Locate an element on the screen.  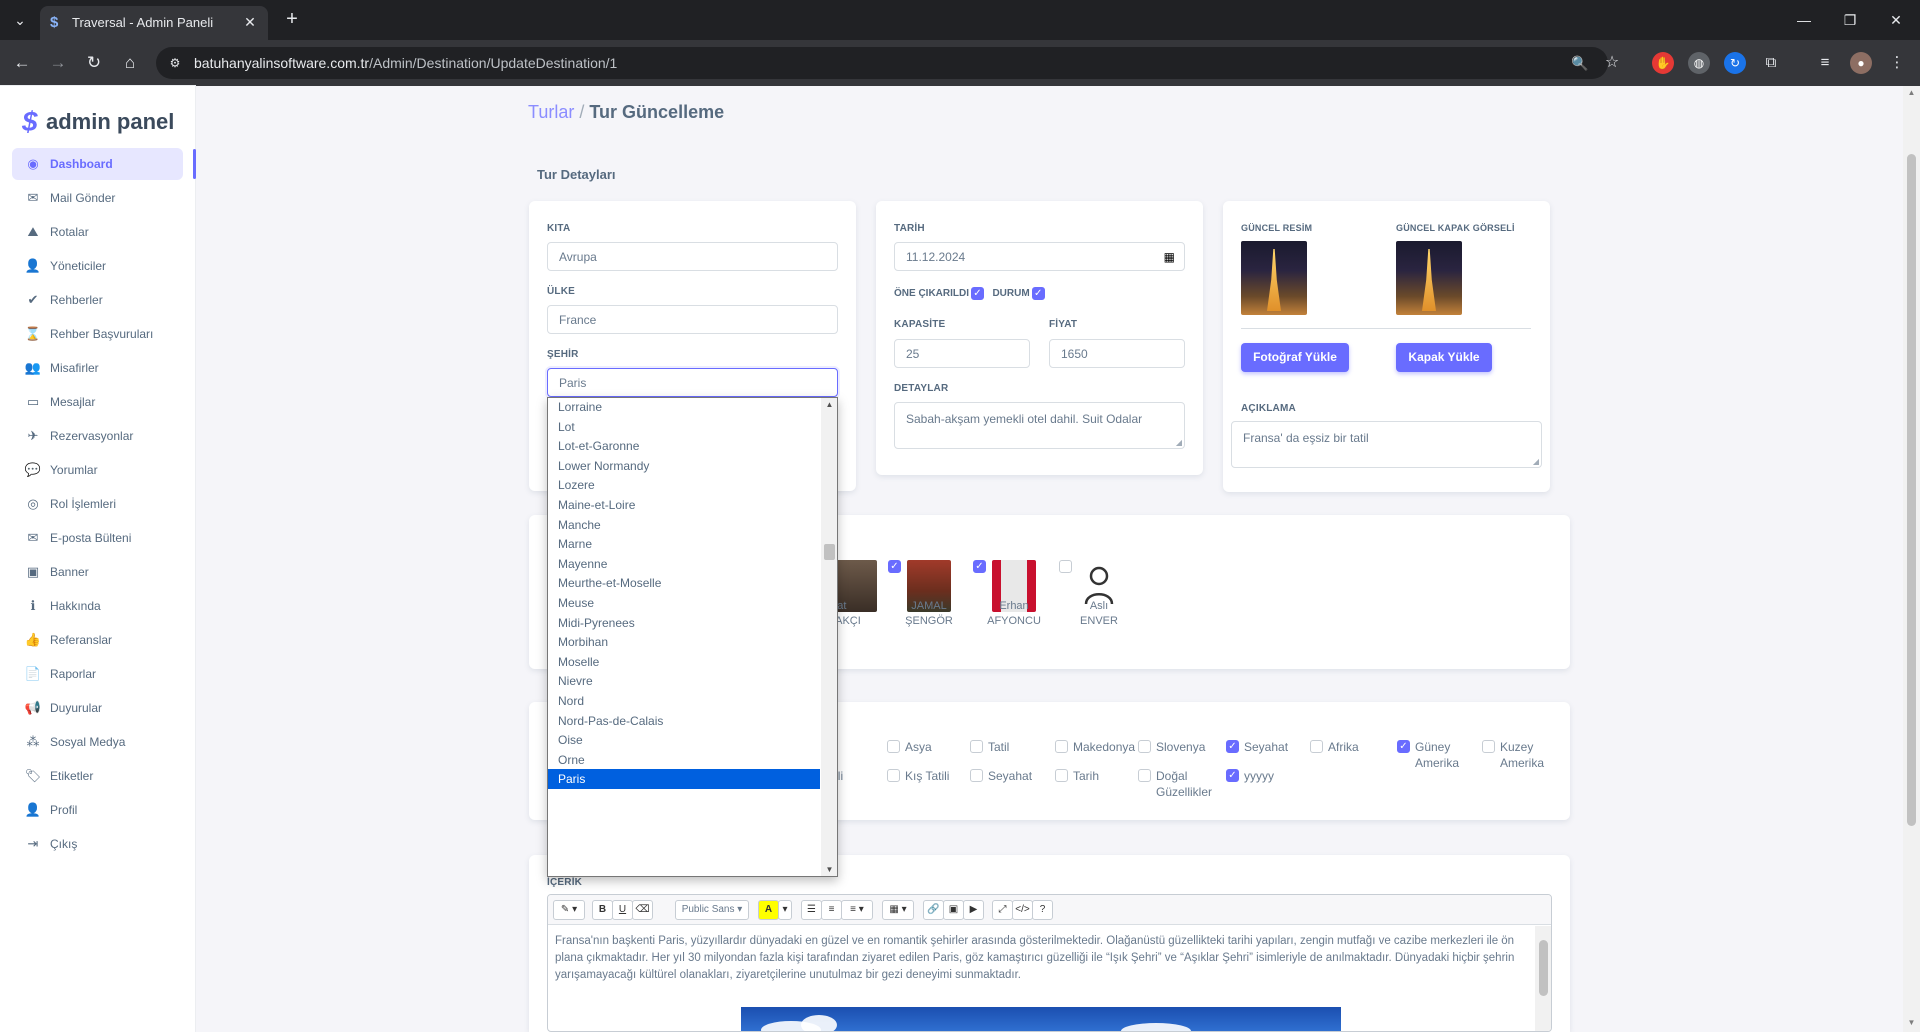
bookmark-star-icon: ☆ is located at coordinates (1612, 63).